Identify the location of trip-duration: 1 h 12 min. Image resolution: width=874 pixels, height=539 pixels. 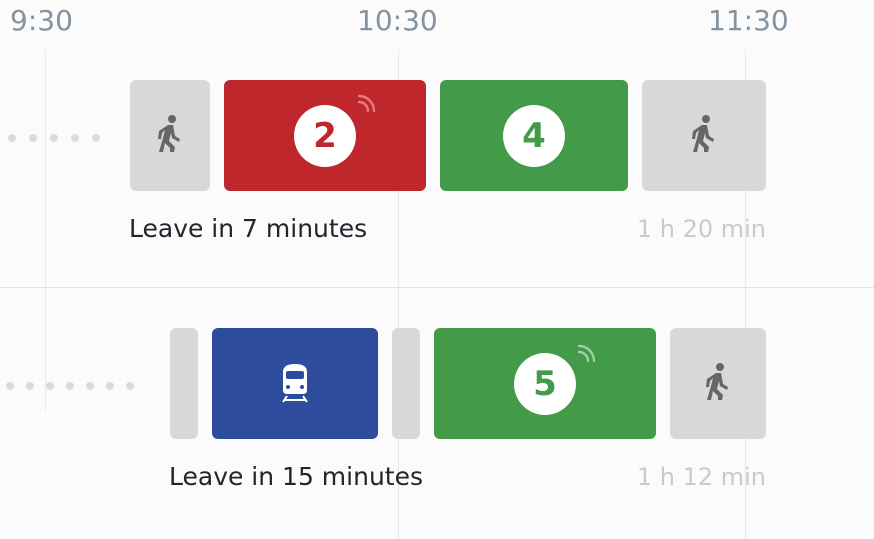
(701, 477).